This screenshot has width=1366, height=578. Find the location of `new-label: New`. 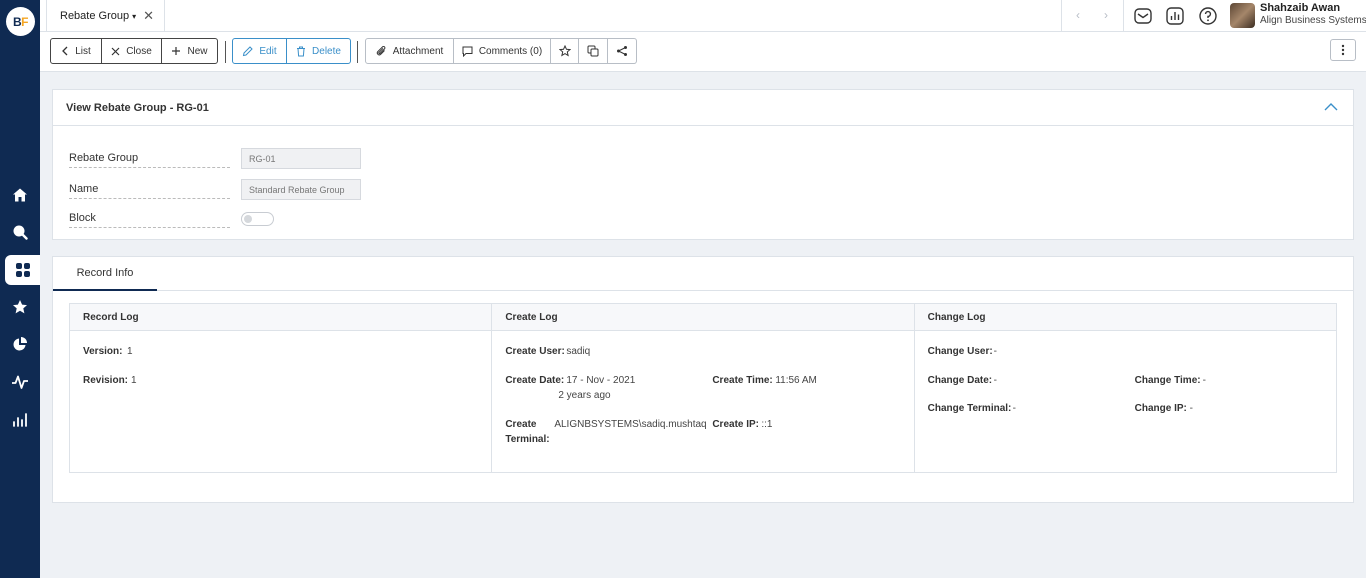

new-label: New is located at coordinates (197, 51).